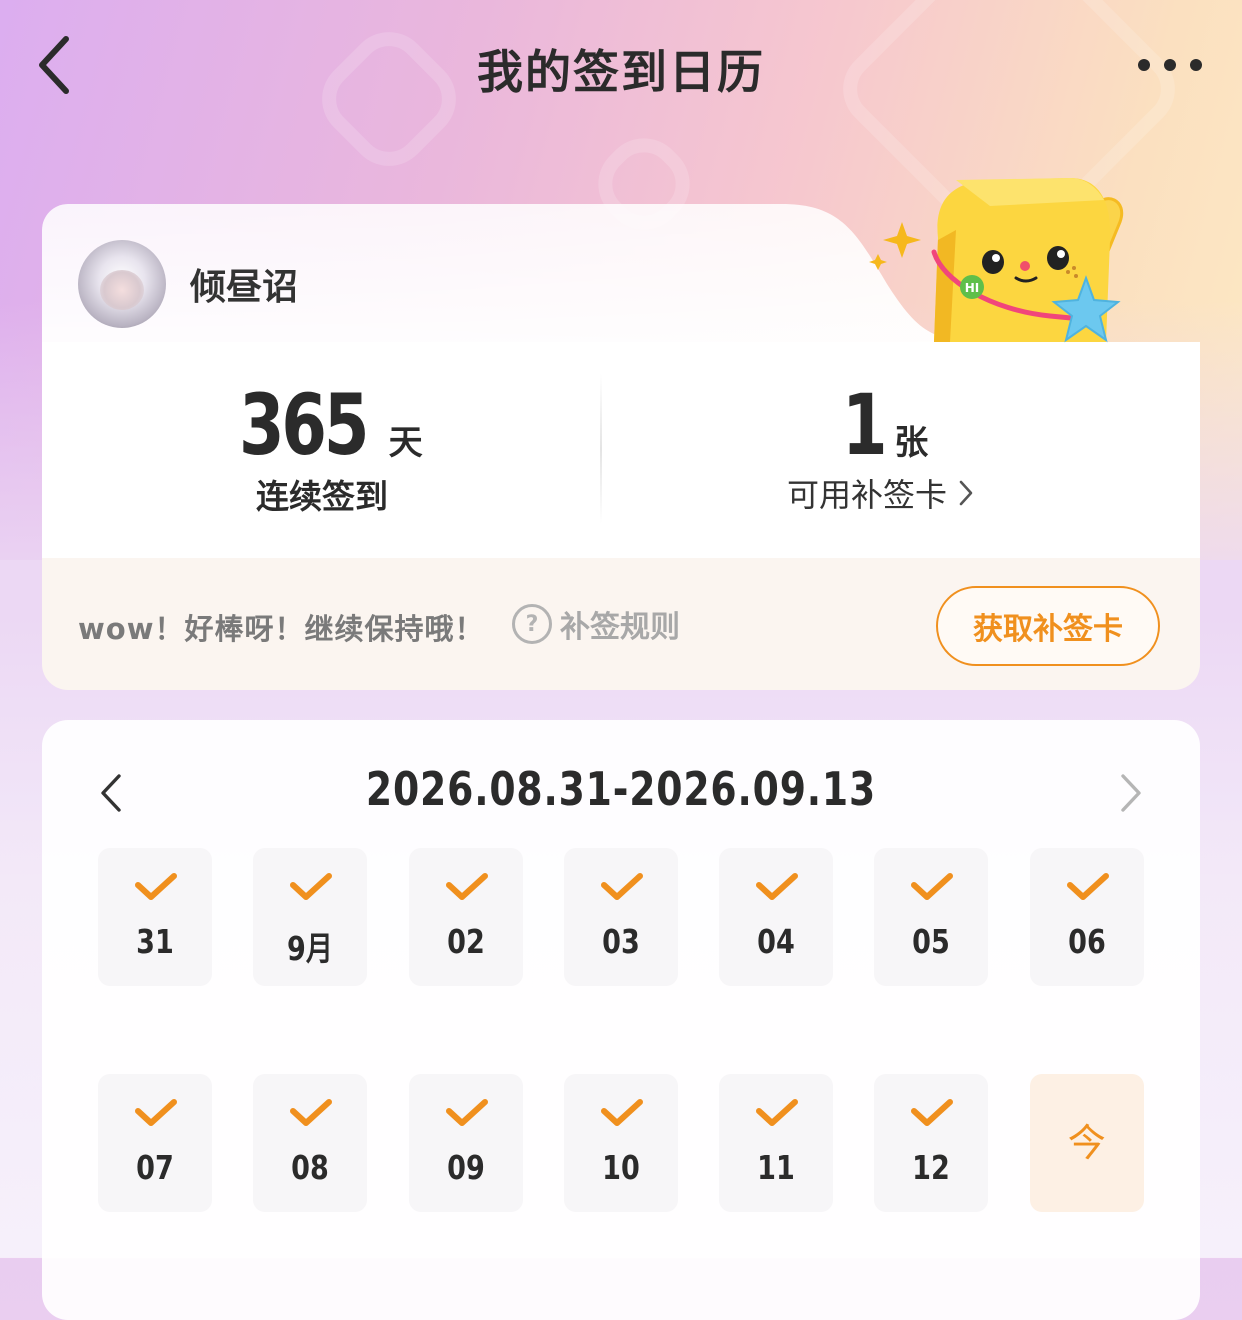 The image size is (1242, 1320). What do you see at coordinates (465, 941) in the screenshot?
I see `day-label: 02` at bounding box center [465, 941].